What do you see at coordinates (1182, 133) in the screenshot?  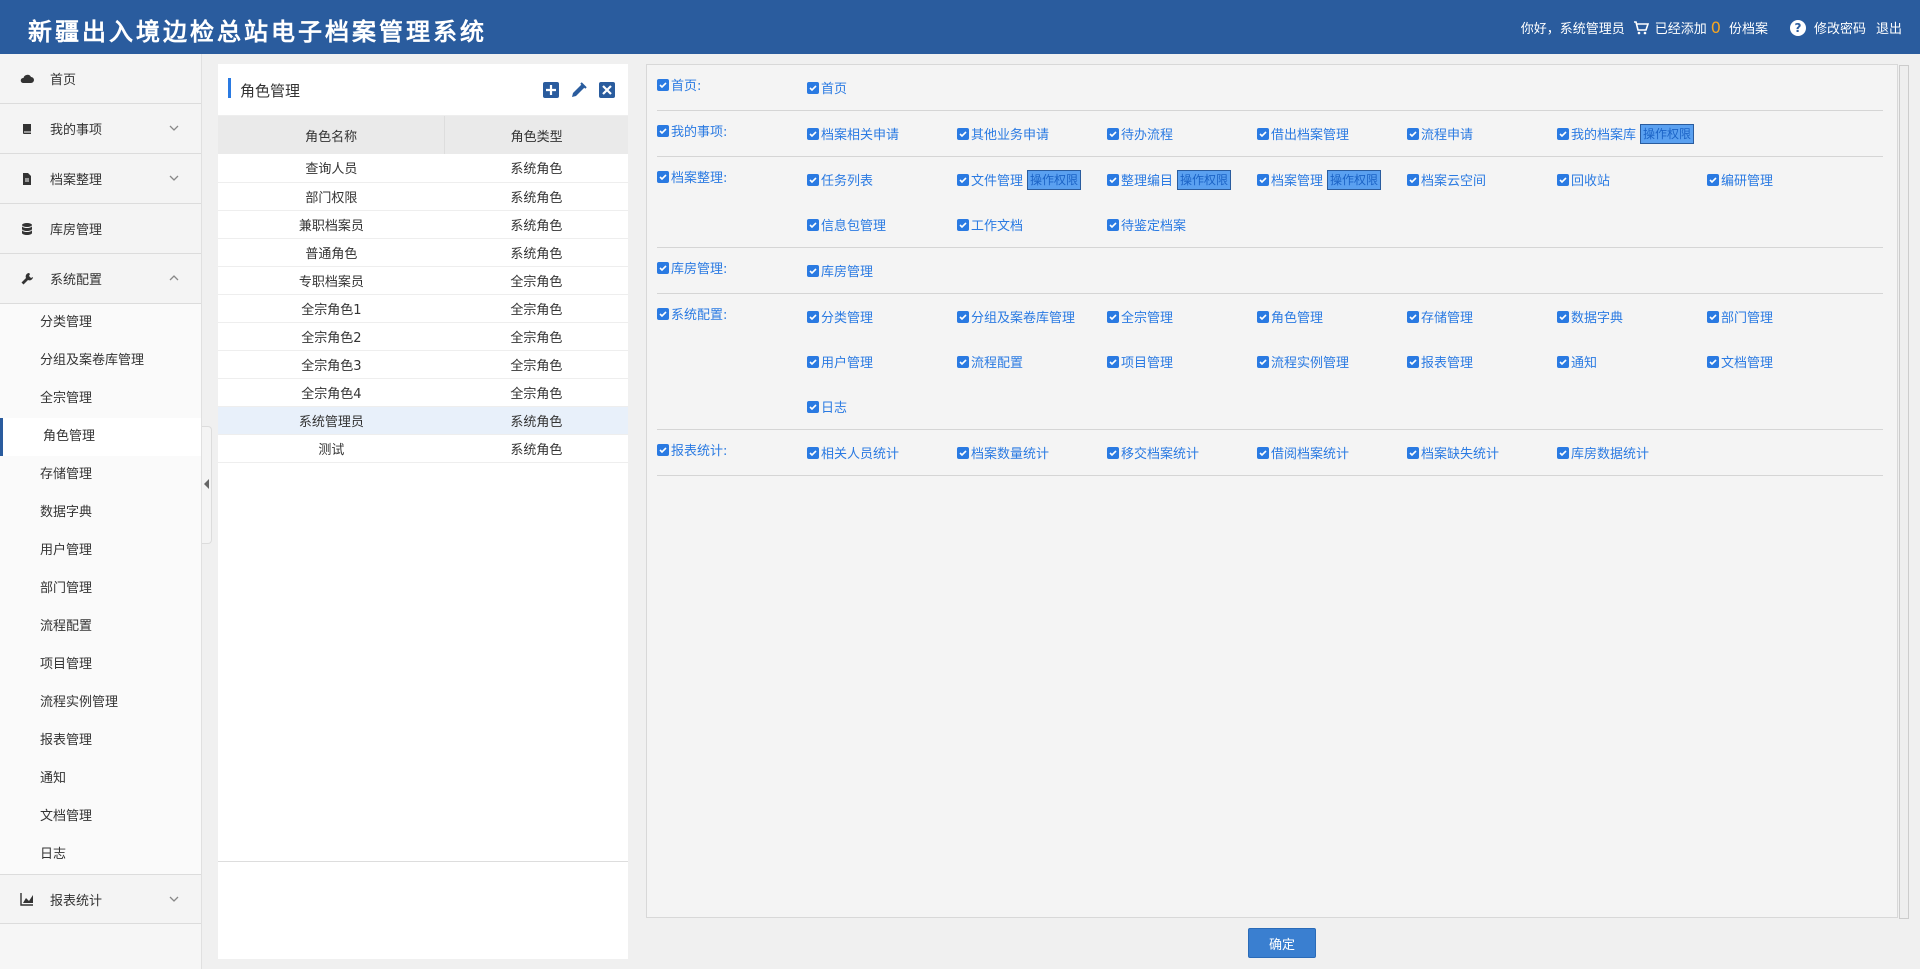 I see `permission-checkbox: 待办流程` at bounding box center [1182, 133].